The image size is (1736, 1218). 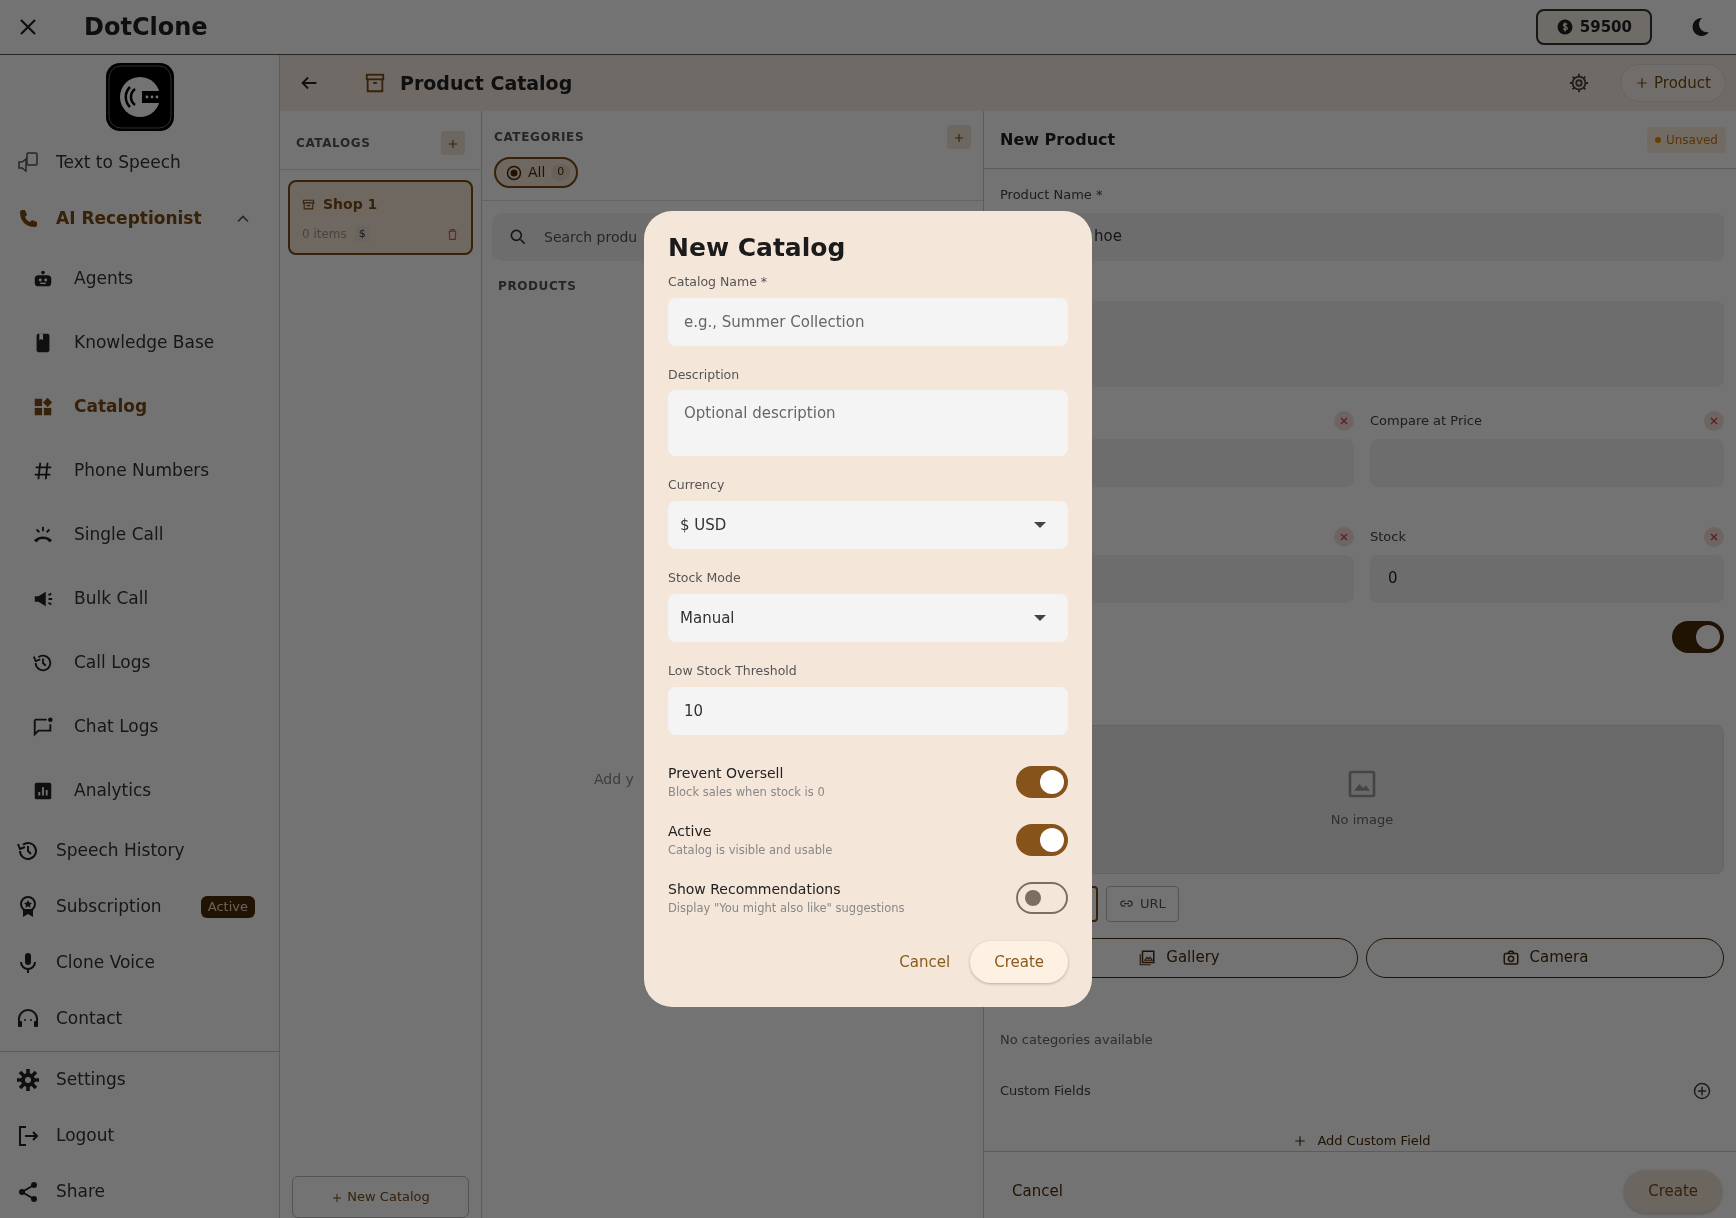 I want to click on logout-icon, so click(x=28, y=1136).